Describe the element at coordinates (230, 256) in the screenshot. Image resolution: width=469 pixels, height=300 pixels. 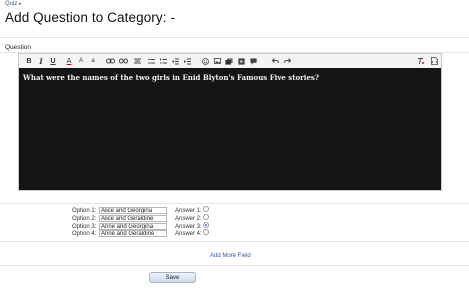
I see `add-more-field-link: Add More Field` at that location.